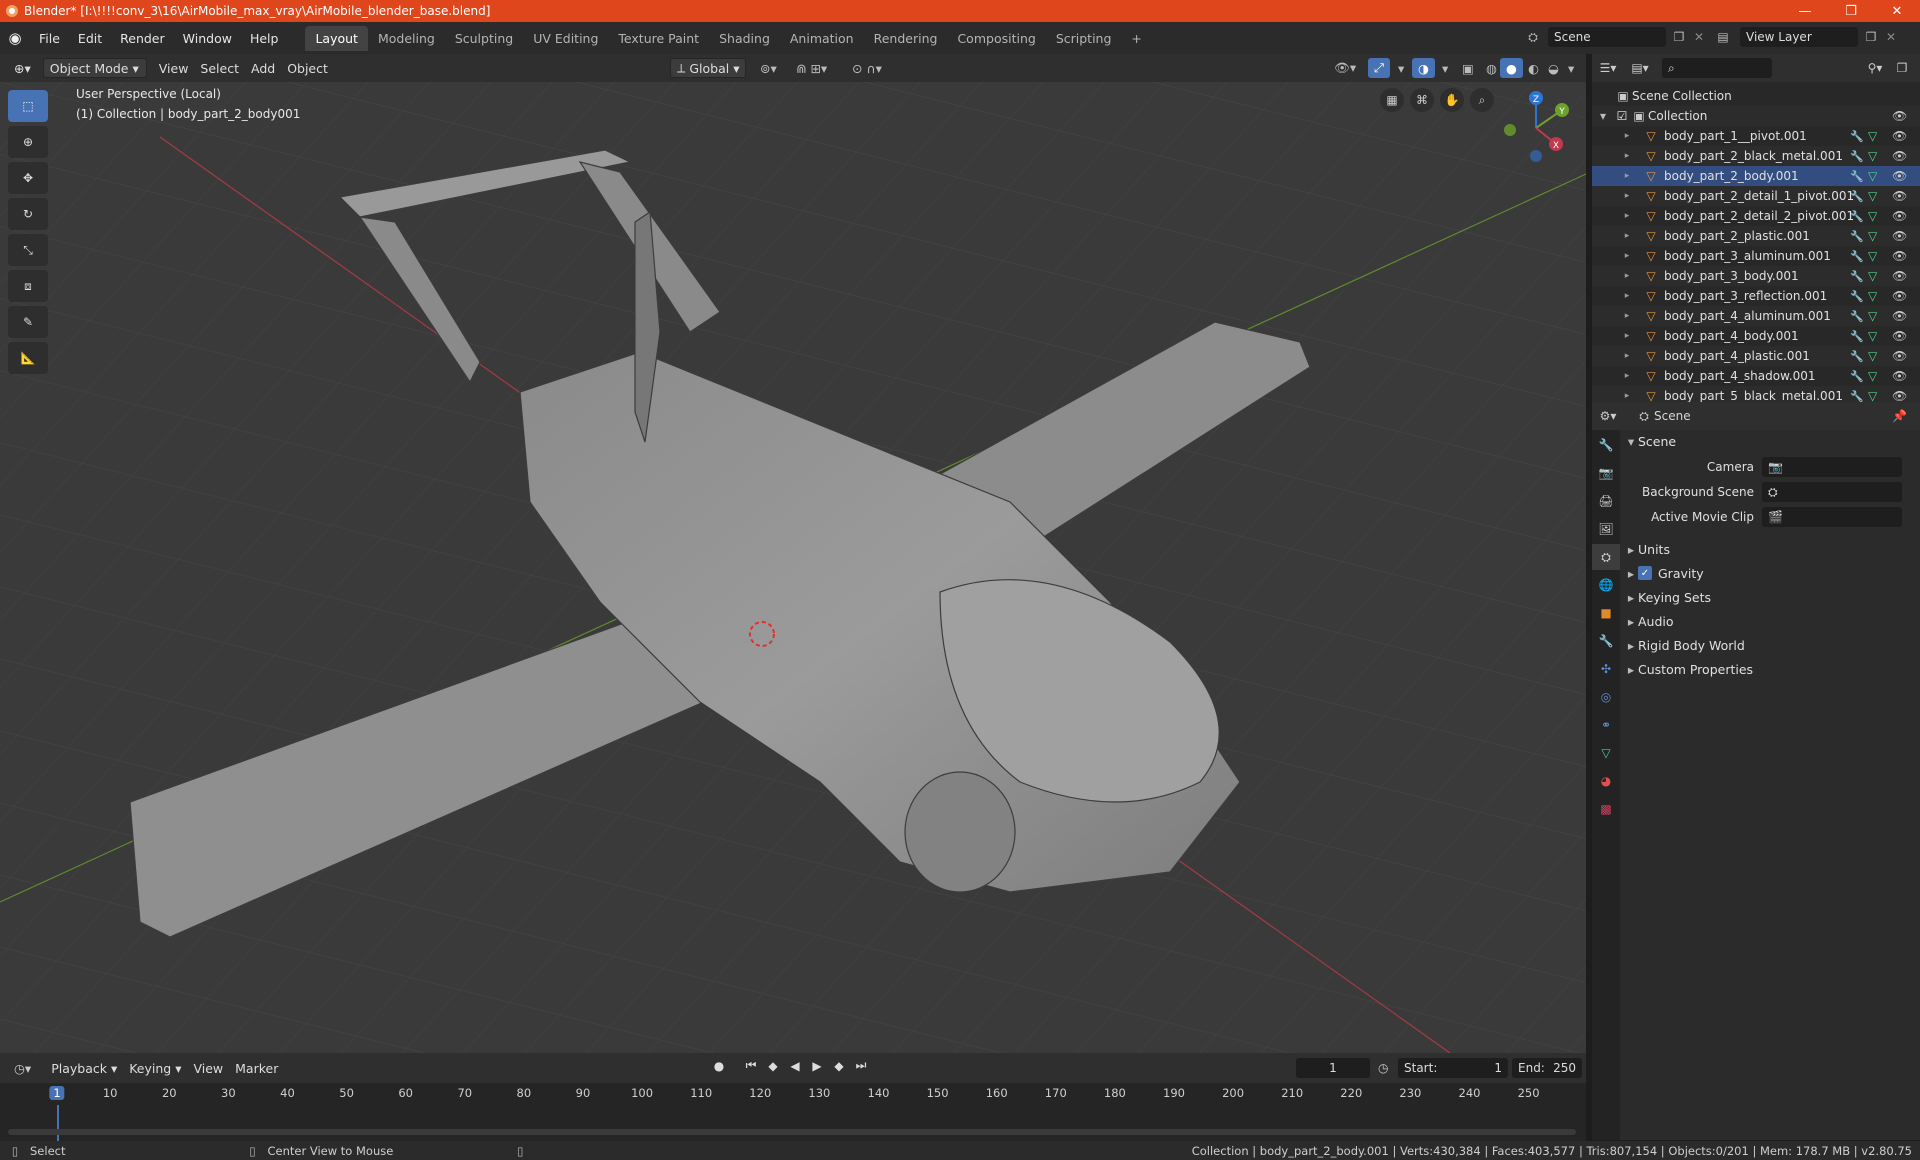 This screenshot has width=1920, height=1160. Describe the element at coordinates (58, 1123) in the screenshot. I see `playhead` at that location.